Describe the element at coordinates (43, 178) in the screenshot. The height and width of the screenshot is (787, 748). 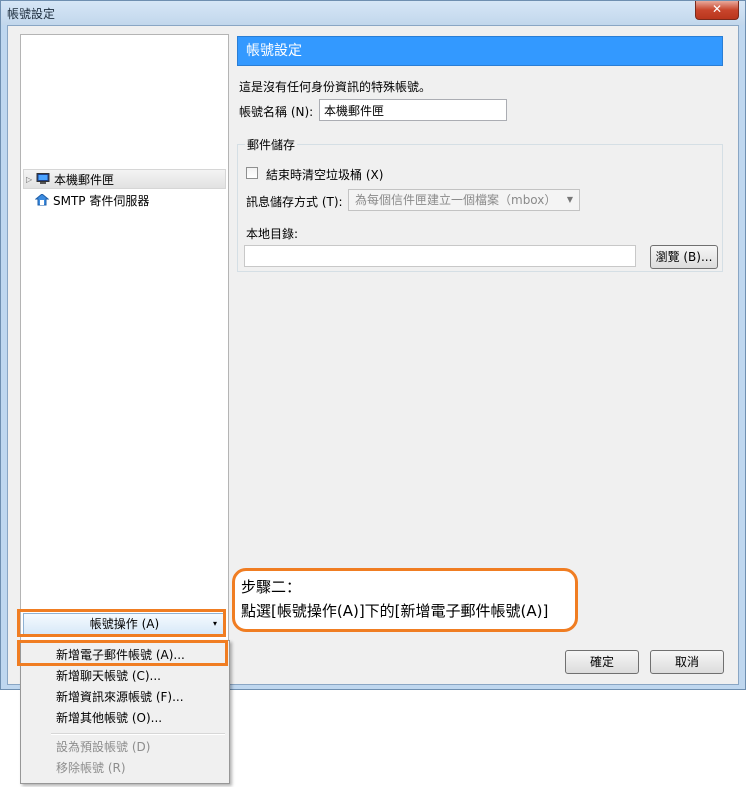
I see `computer-icon` at that location.